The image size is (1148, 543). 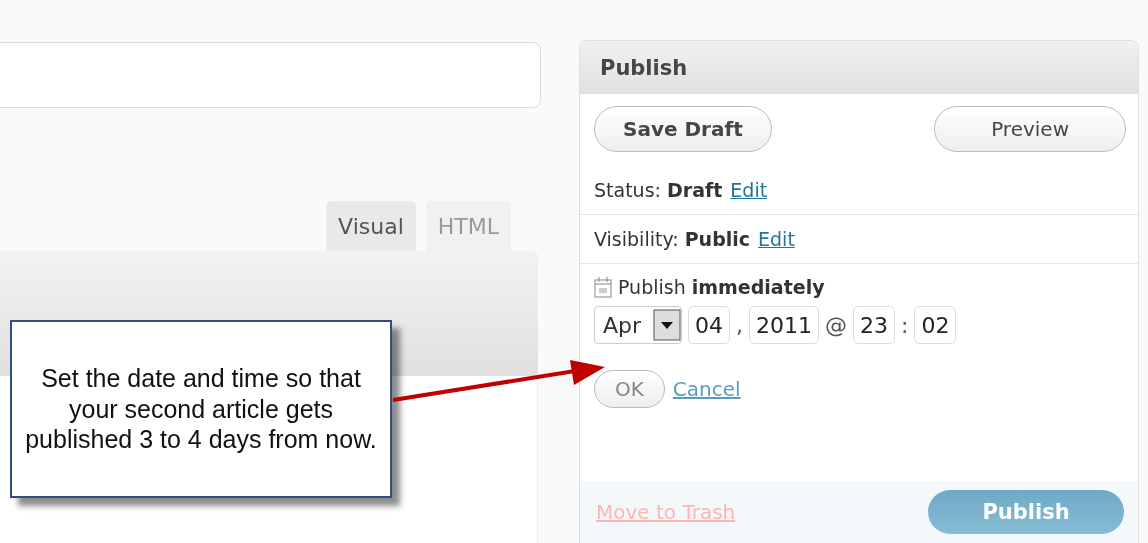 What do you see at coordinates (658, 190) in the screenshot?
I see `row-text: Status: Draft` at bounding box center [658, 190].